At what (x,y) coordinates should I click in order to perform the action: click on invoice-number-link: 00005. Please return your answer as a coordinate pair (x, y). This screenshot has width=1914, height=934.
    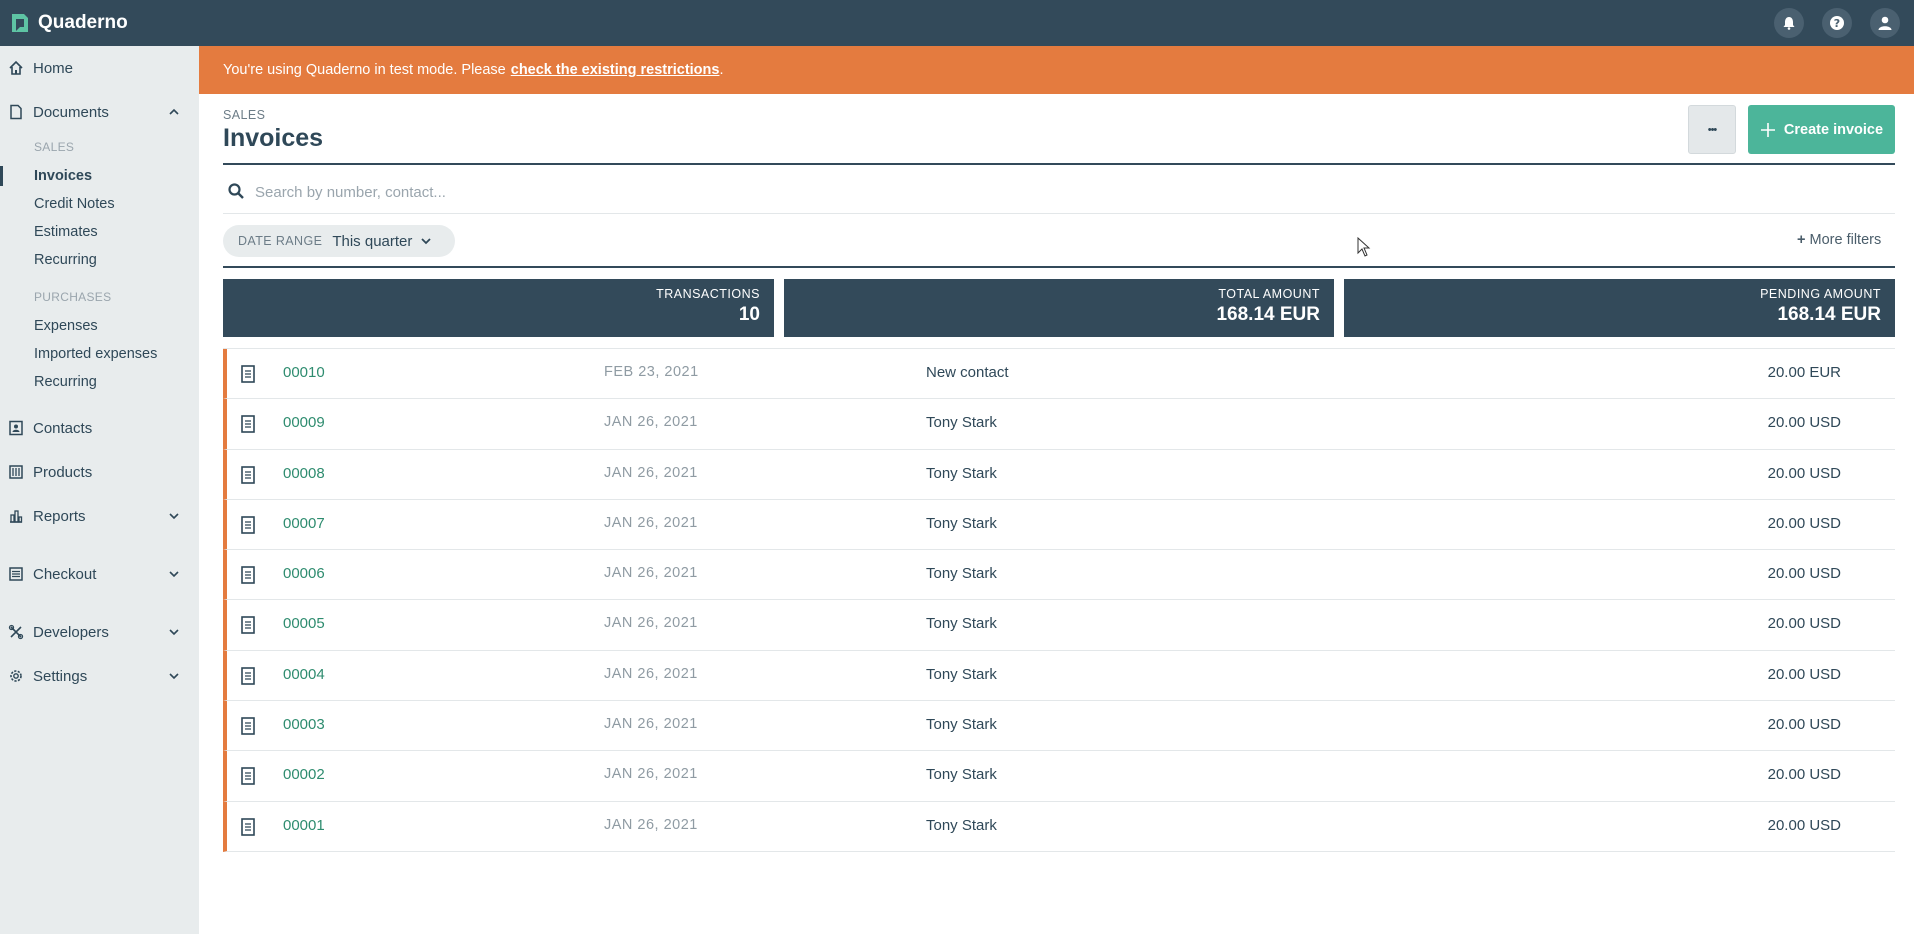
    Looking at the image, I should click on (304, 623).